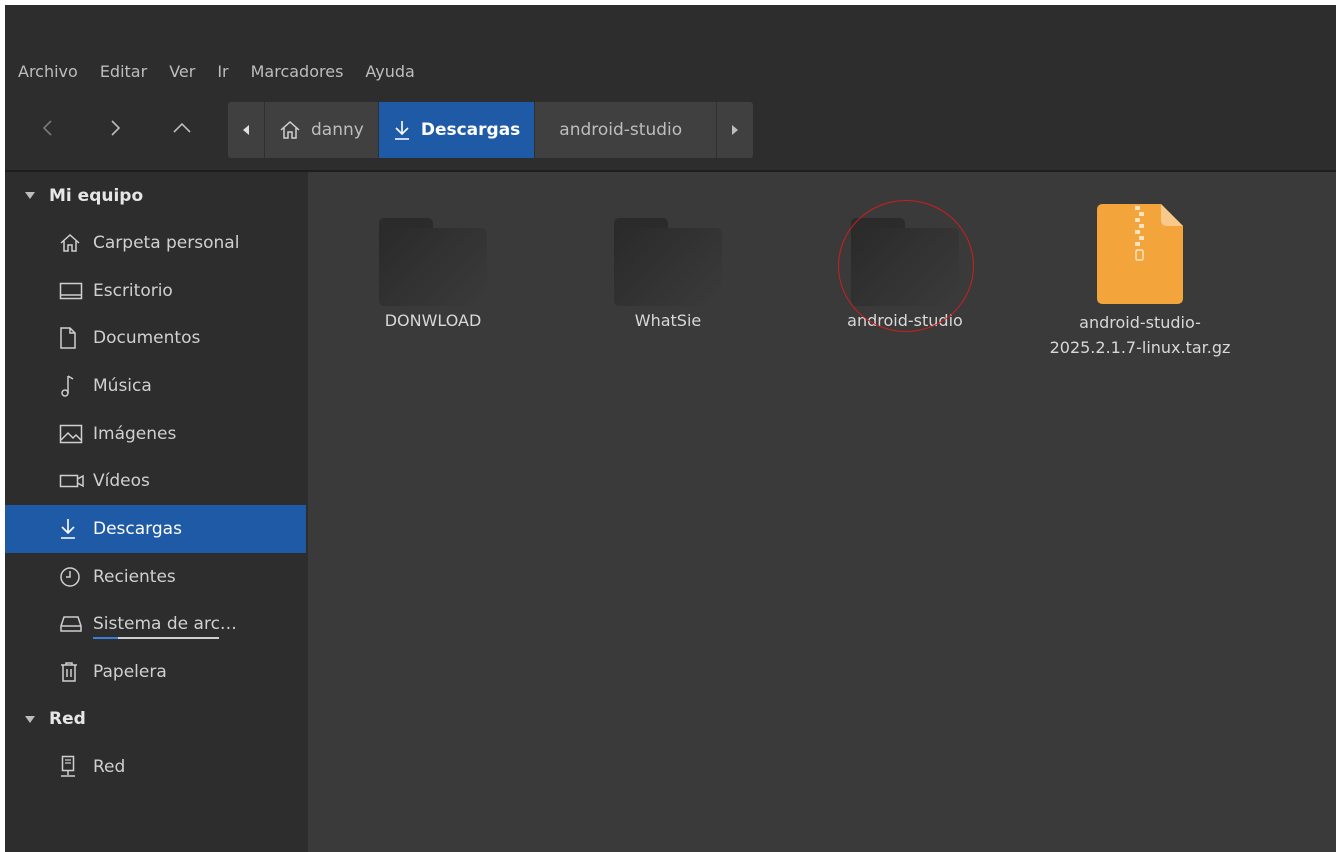 The width and height of the screenshot is (1336, 852). What do you see at coordinates (122, 385) in the screenshot?
I see `sidebar-item-label: Música` at bounding box center [122, 385].